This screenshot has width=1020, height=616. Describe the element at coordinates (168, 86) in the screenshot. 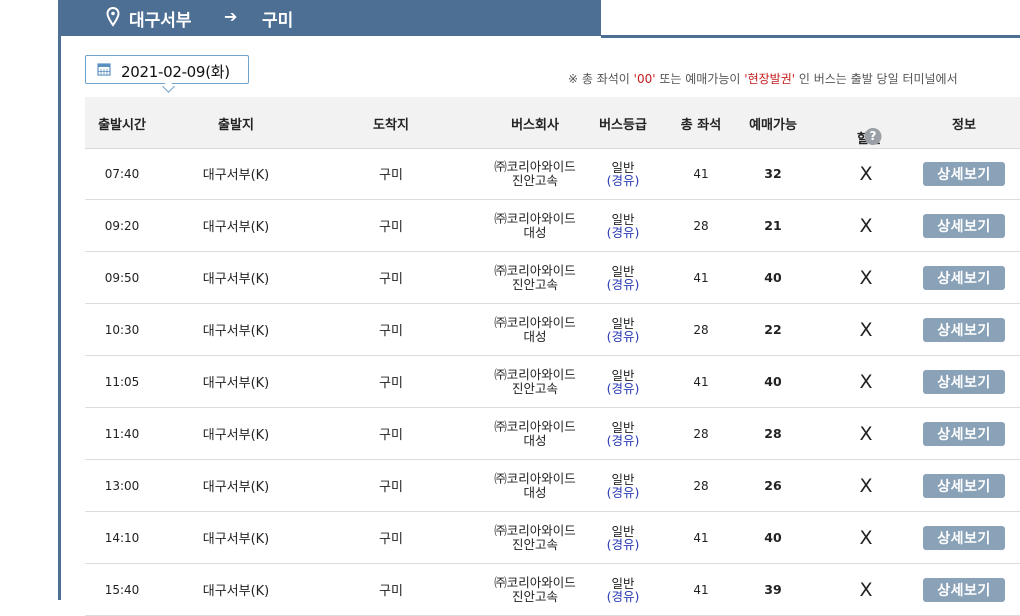

I see `date-box-pointer` at that location.